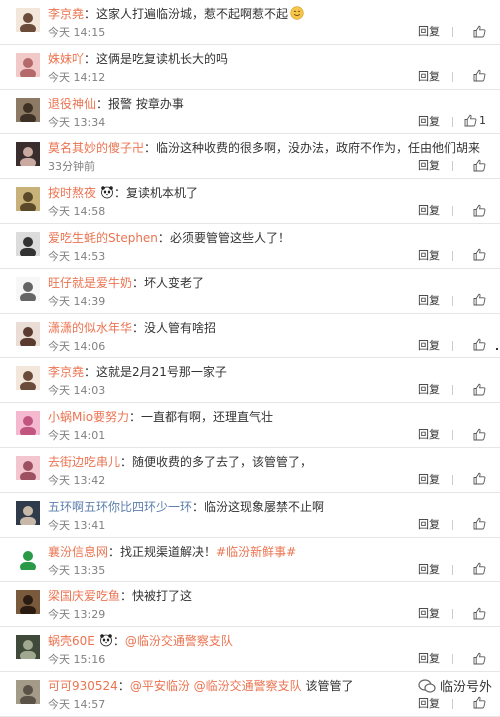 This screenshot has width=500, height=717. Describe the element at coordinates (90, 283) in the screenshot. I see `username-link: 旺仔就是爱牛奶` at that location.